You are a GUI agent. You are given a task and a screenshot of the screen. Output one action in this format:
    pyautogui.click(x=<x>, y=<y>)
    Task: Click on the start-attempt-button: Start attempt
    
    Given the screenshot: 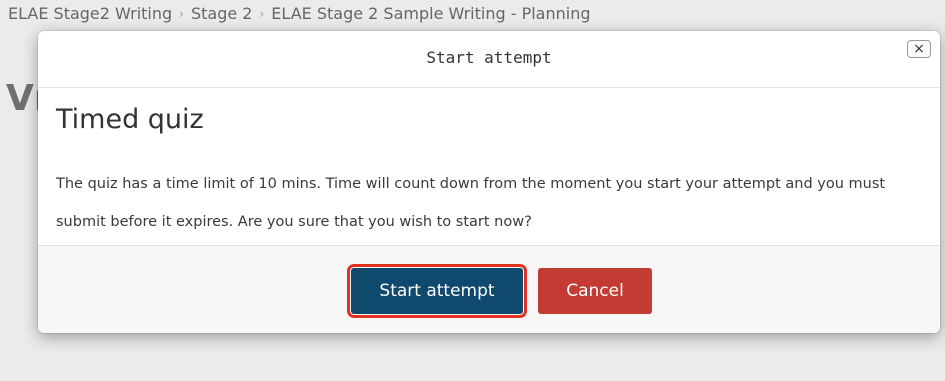 What is the action you would take?
    pyautogui.click(x=437, y=291)
    